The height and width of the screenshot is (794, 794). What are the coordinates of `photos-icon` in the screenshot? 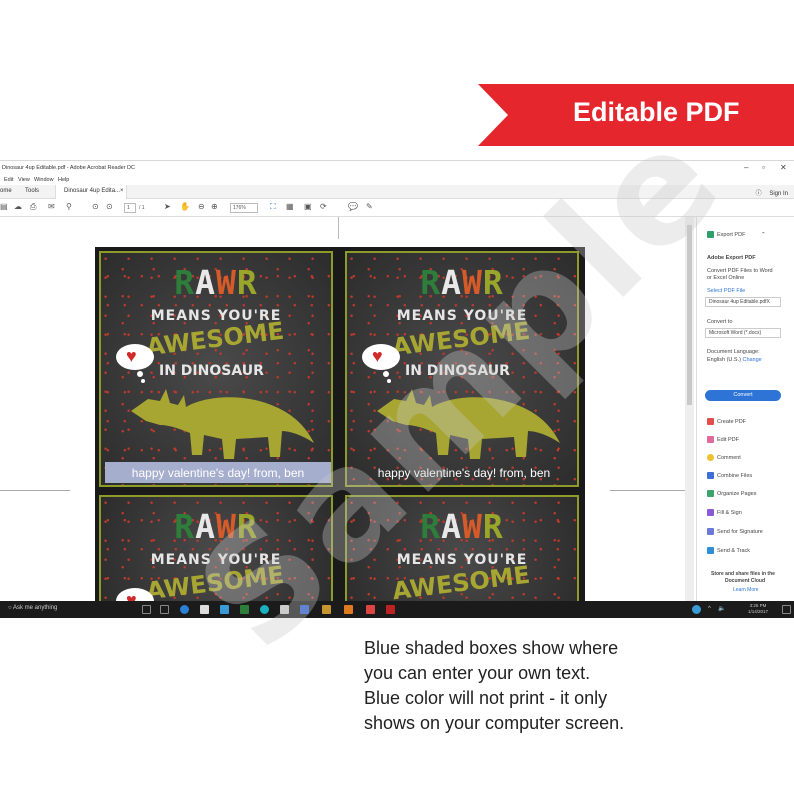 It's located at (224, 609).